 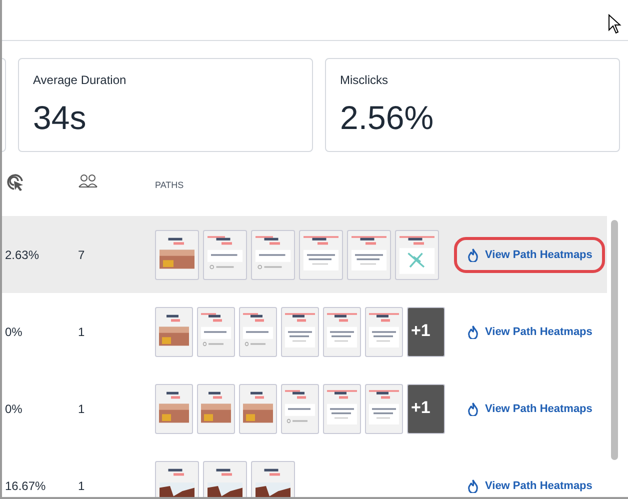 What do you see at coordinates (387, 118) in the screenshot?
I see `metric-value: 2.56%` at bounding box center [387, 118].